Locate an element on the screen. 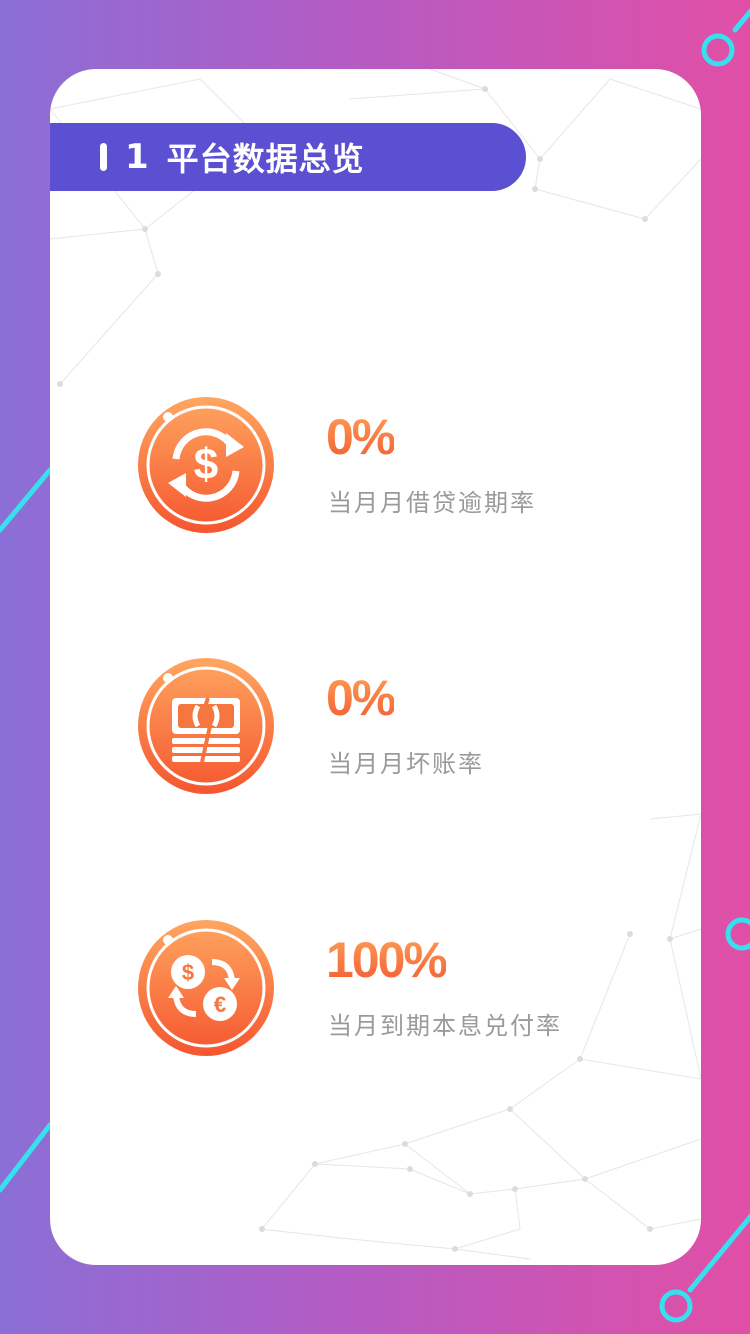 This screenshot has width=750, height=1334. dollar-exchange-icon: $ is located at coordinates (206, 465).